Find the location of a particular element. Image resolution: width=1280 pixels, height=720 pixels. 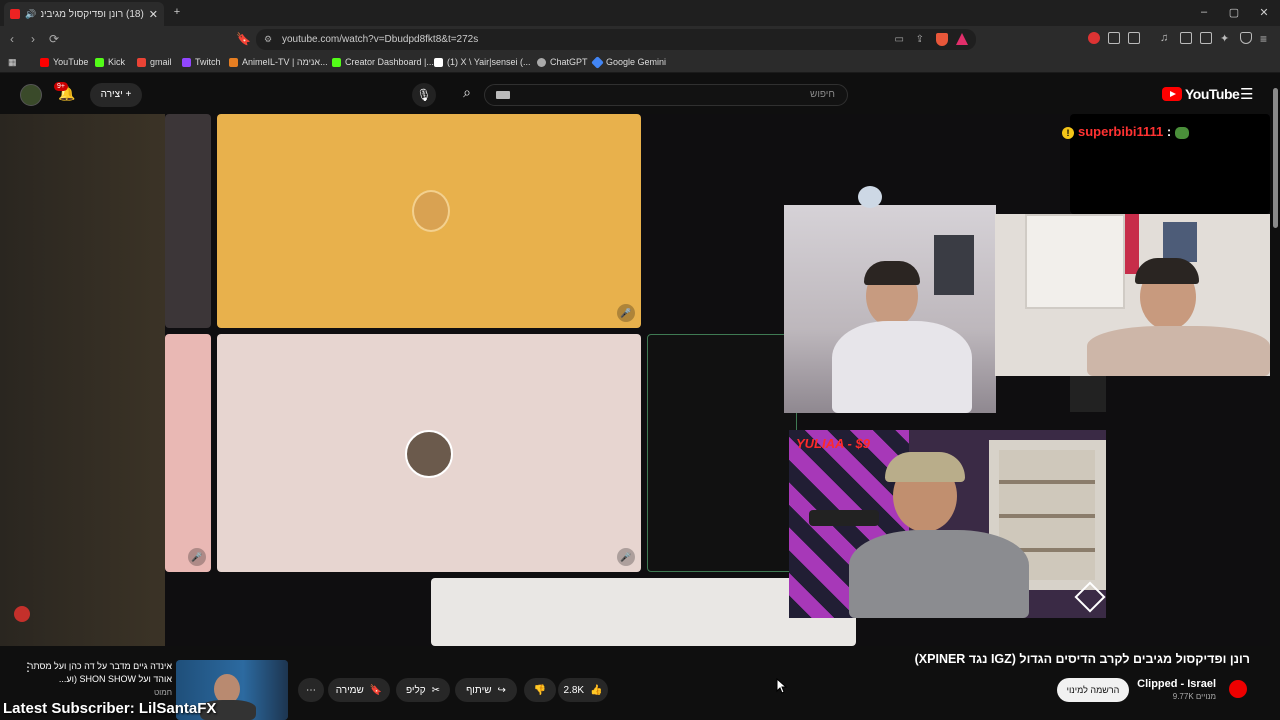

more-actions-button: ⋯ is located at coordinates (311, 690).